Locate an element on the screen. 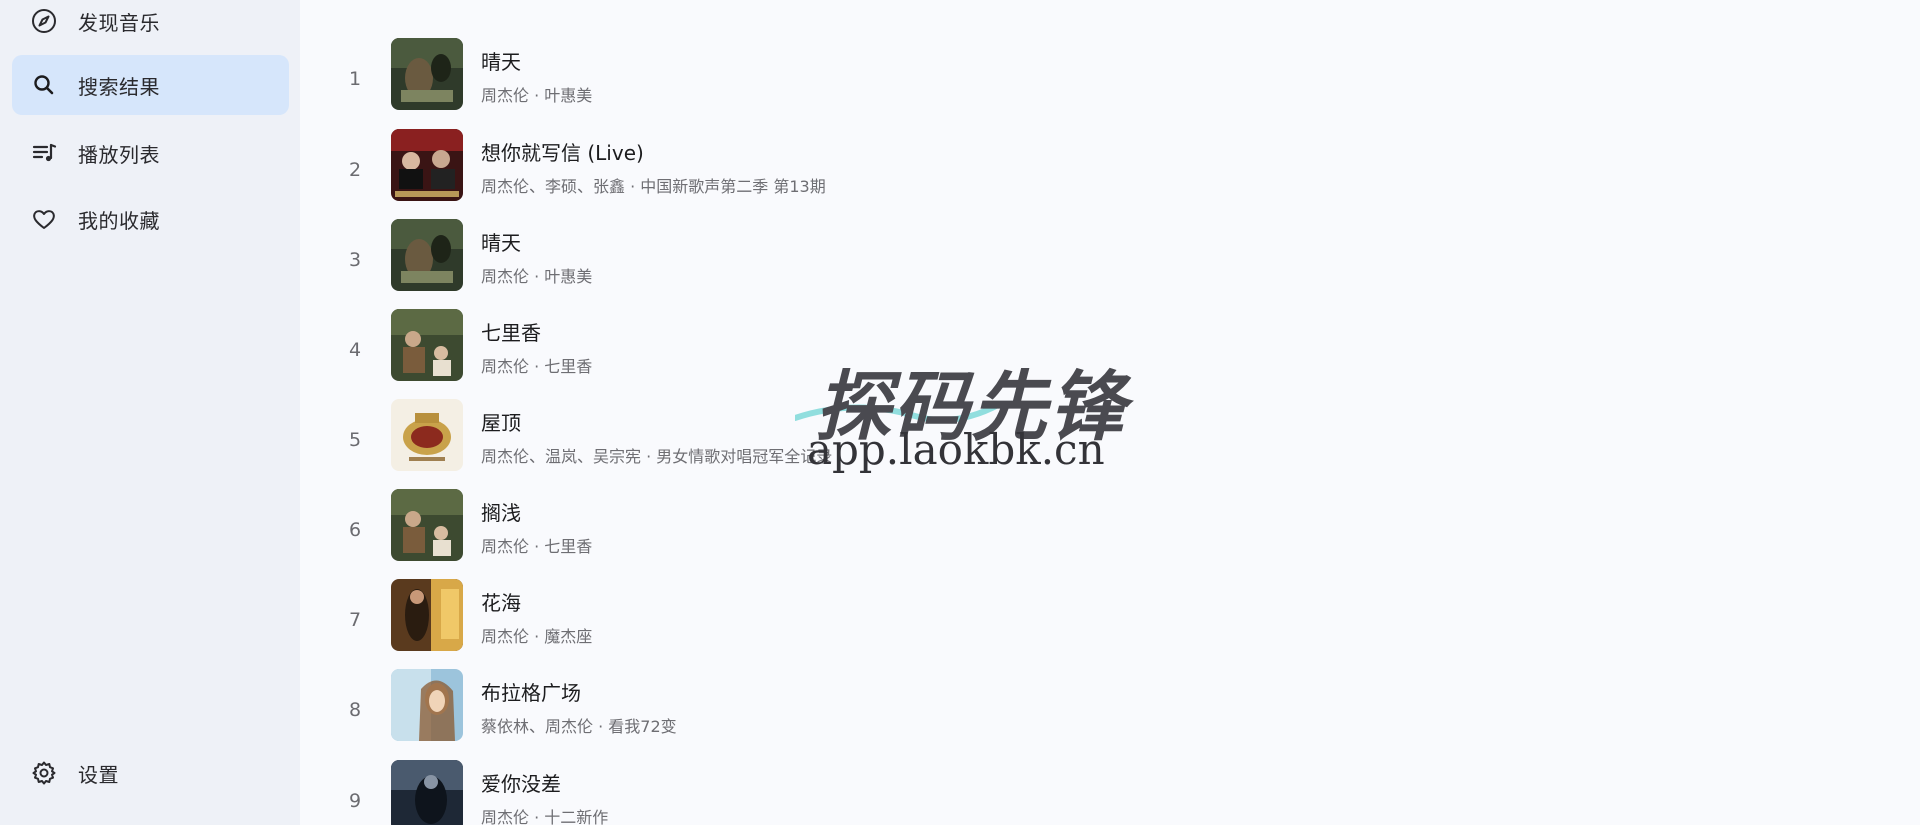 The image size is (1920, 825). heart-icon is located at coordinates (44, 219).